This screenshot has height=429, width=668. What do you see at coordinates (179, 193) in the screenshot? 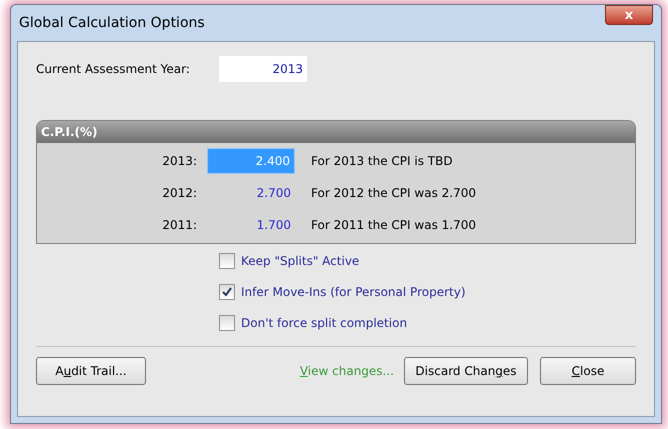
I see `year-label: 2012:` at bounding box center [179, 193].